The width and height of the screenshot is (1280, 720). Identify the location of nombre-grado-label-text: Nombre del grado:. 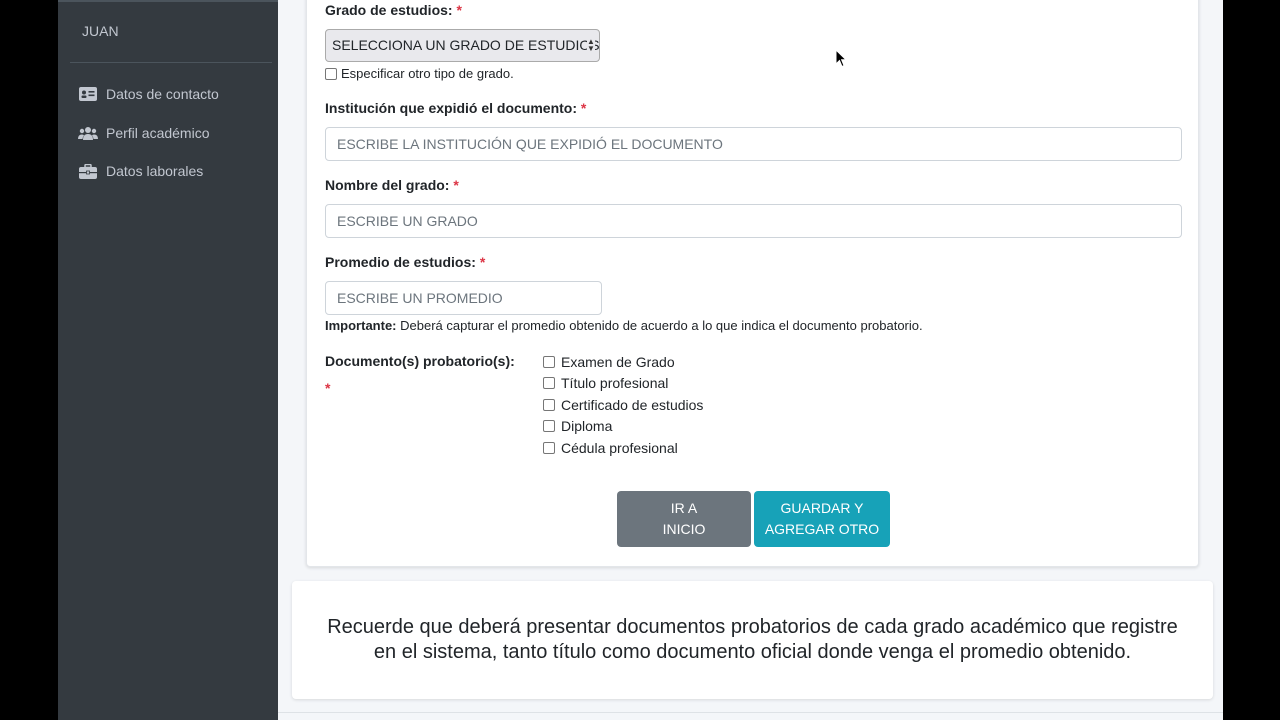
(387, 185).